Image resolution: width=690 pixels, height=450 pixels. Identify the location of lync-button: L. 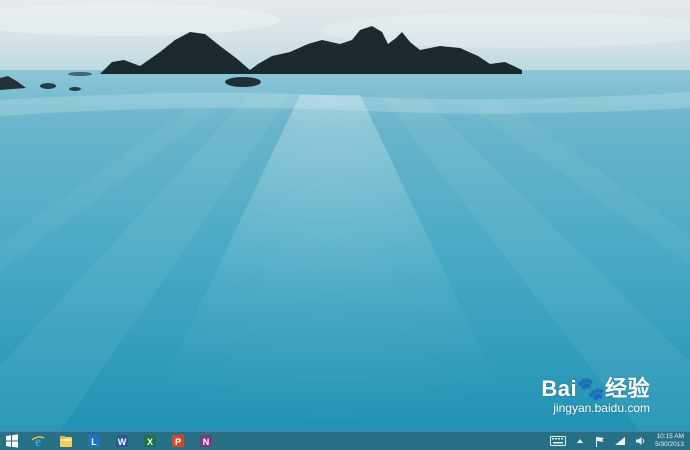
(94, 441).